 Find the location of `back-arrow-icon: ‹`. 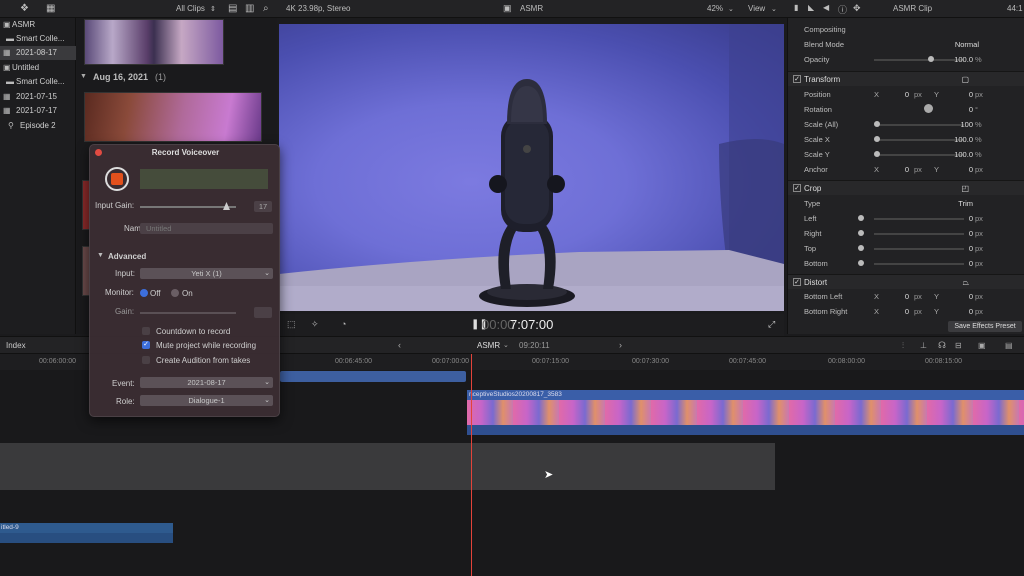

back-arrow-icon: ‹ is located at coordinates (399, 345).